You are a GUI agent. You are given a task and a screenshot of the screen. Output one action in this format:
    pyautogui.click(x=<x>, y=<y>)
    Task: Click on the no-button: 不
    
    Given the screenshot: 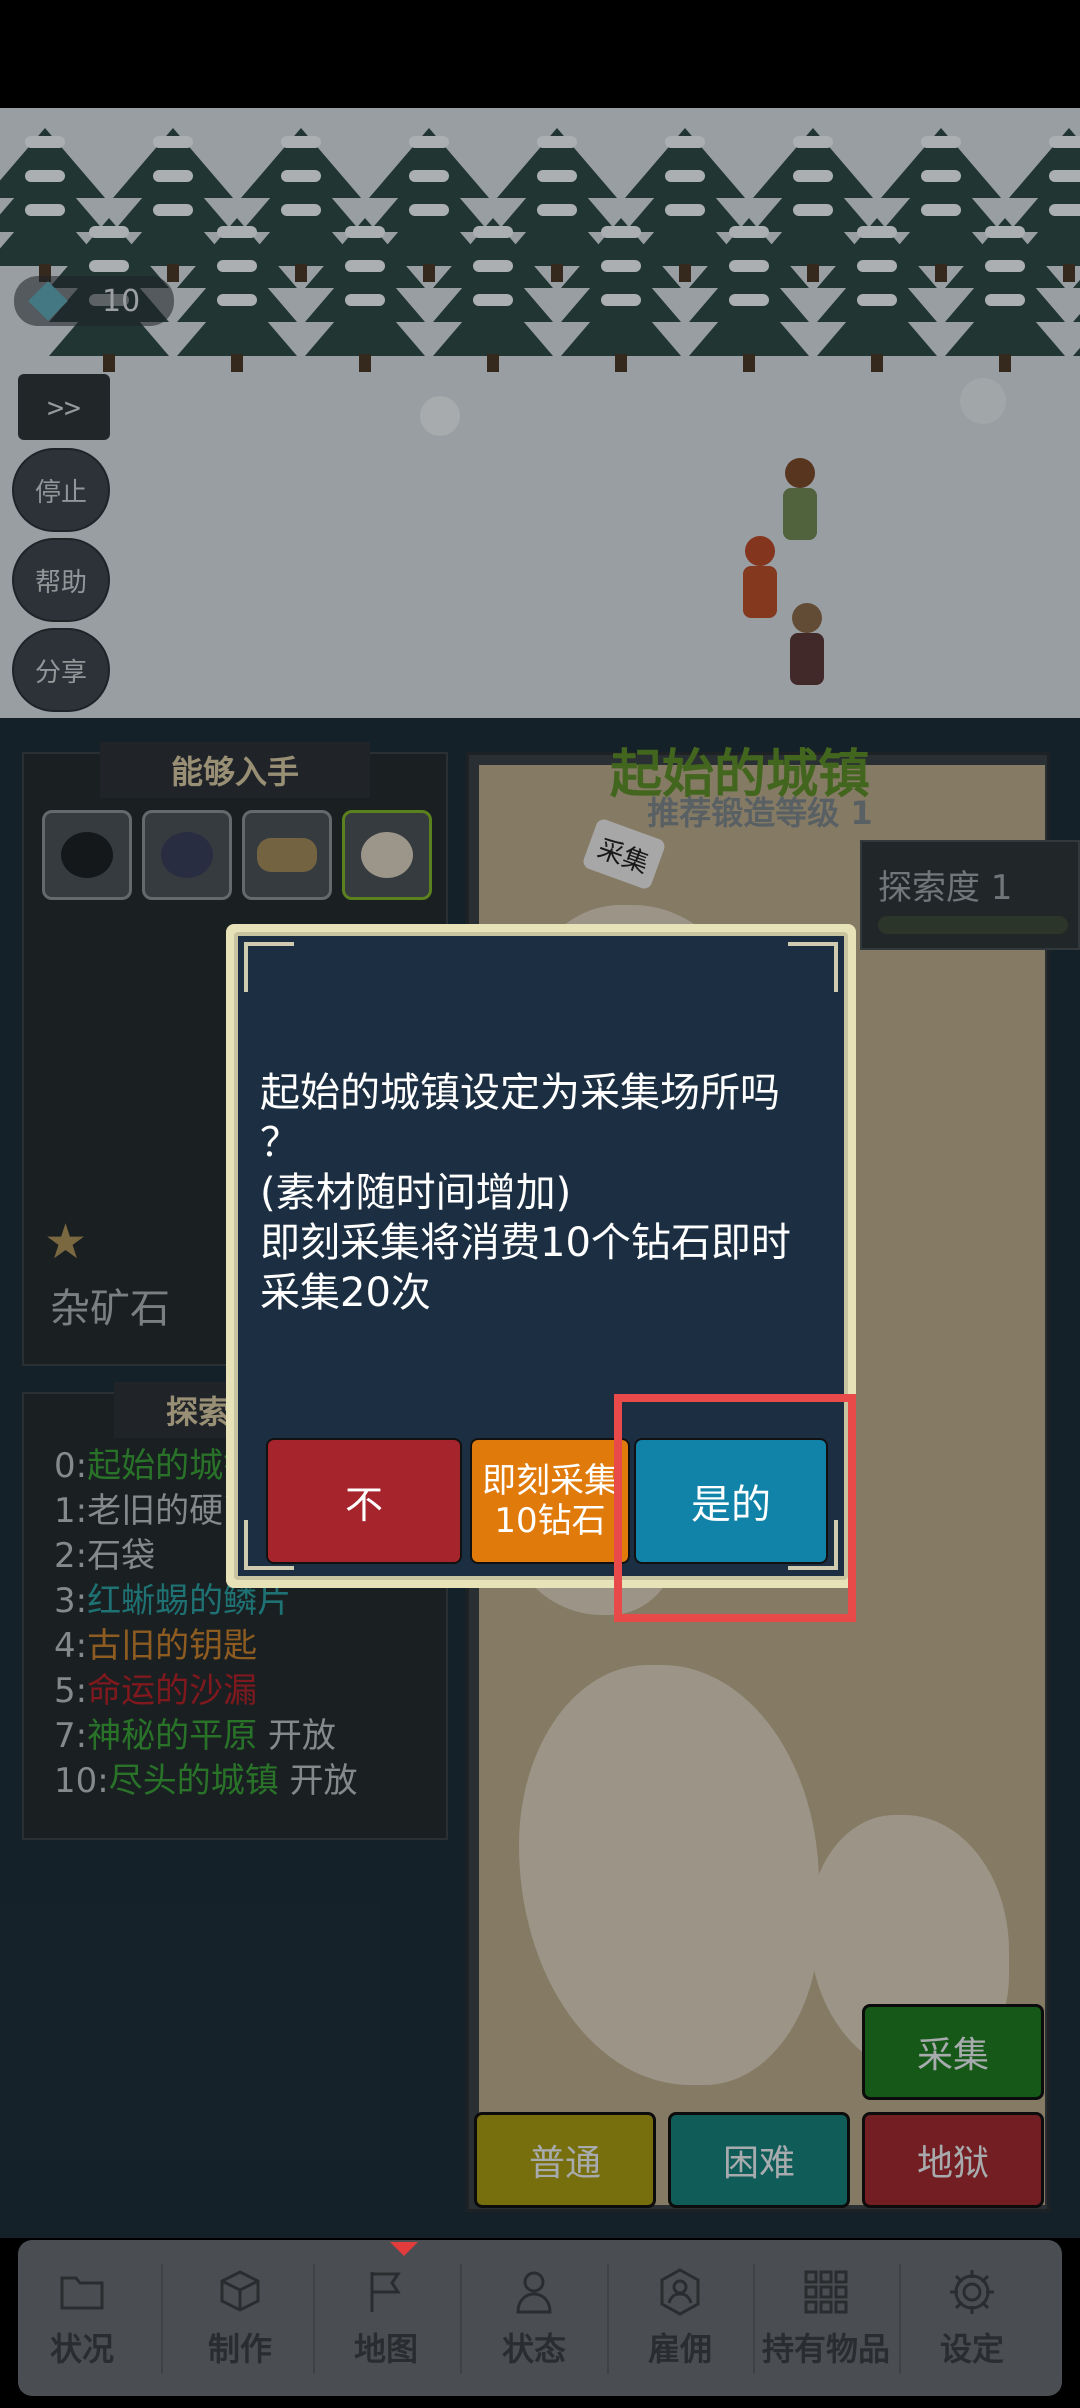 What is the action you would take?
    pyautogui.click(x=364, y=1501)
    